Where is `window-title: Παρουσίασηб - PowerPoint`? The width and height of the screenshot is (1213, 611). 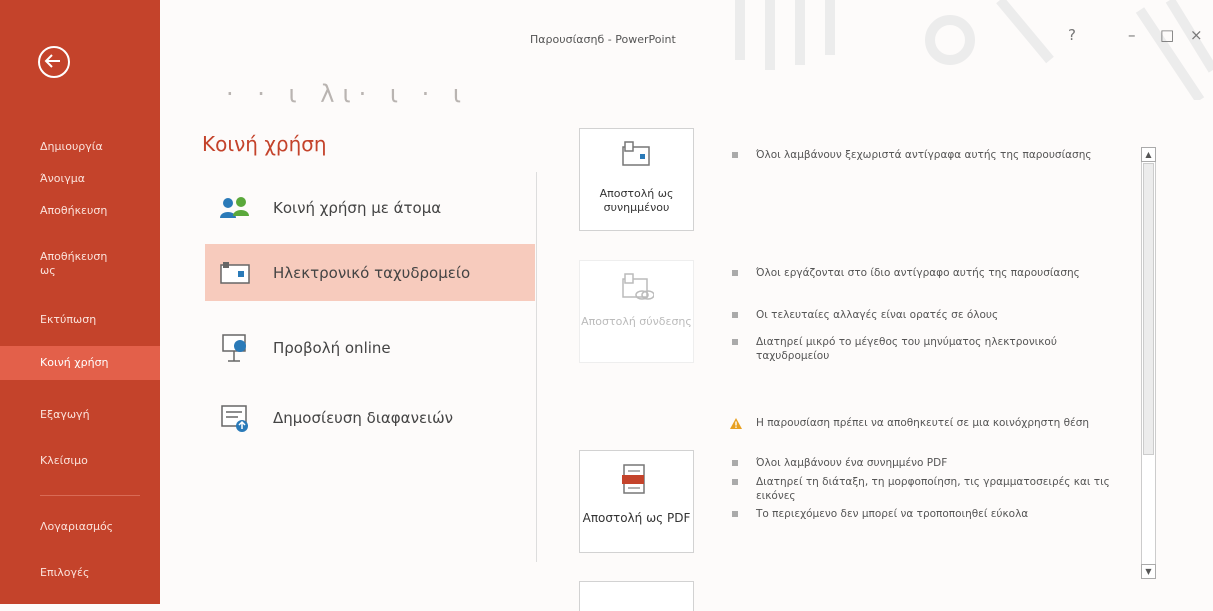 window-title: Παρουσίασηб - PowerPoint is located at coordinates (603, 39).